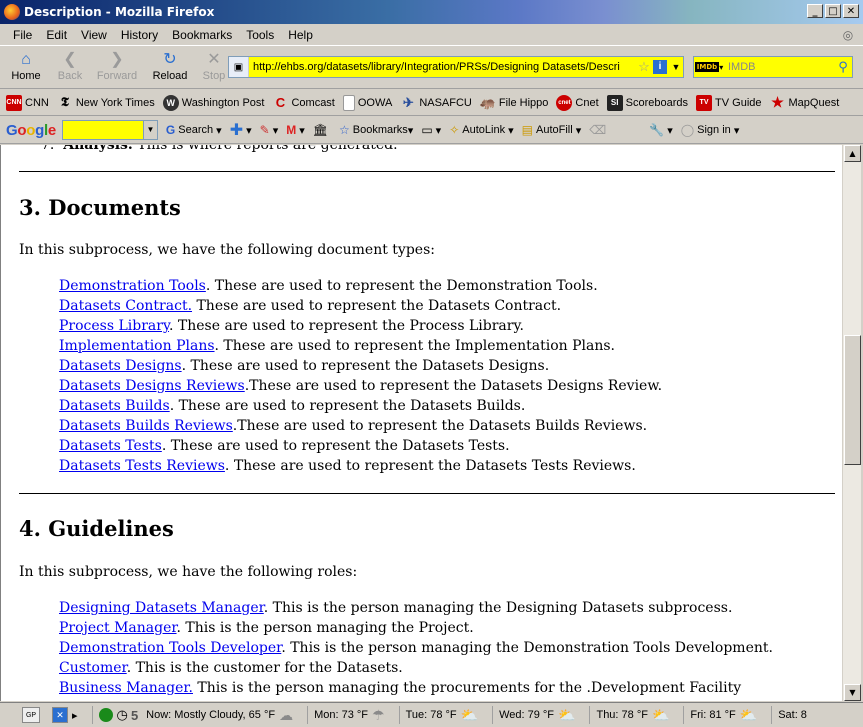  I want to click on link-datasets-designs: Datasets Designs, so click(120, 366).